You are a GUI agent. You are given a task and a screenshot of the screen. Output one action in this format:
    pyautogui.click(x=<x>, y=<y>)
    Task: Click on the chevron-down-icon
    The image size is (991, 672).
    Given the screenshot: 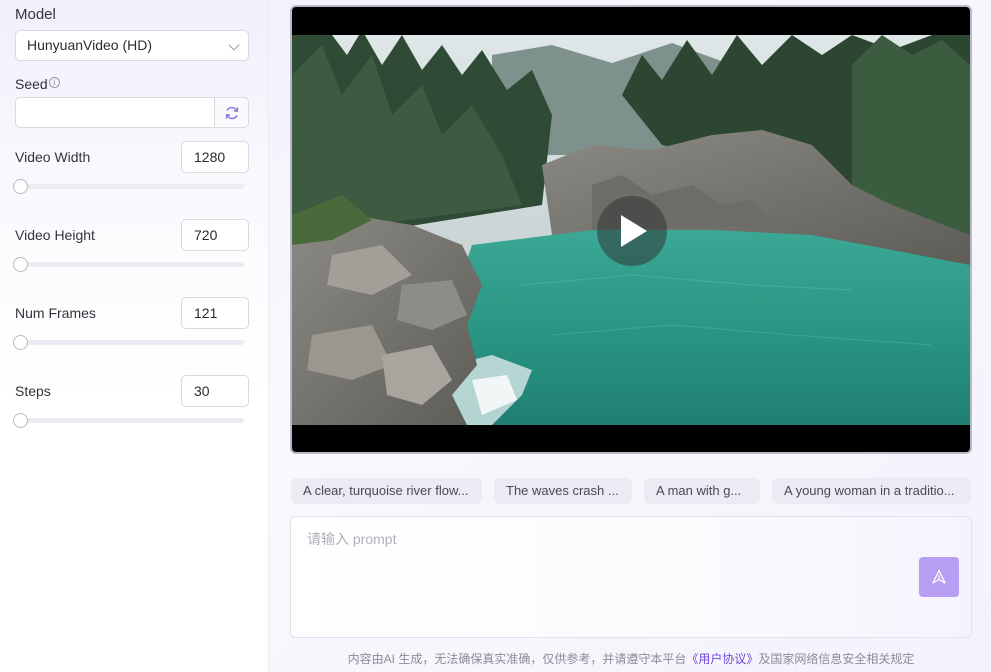 What is the action you would take?
    pyautogui.click(x=234, y=45)
    